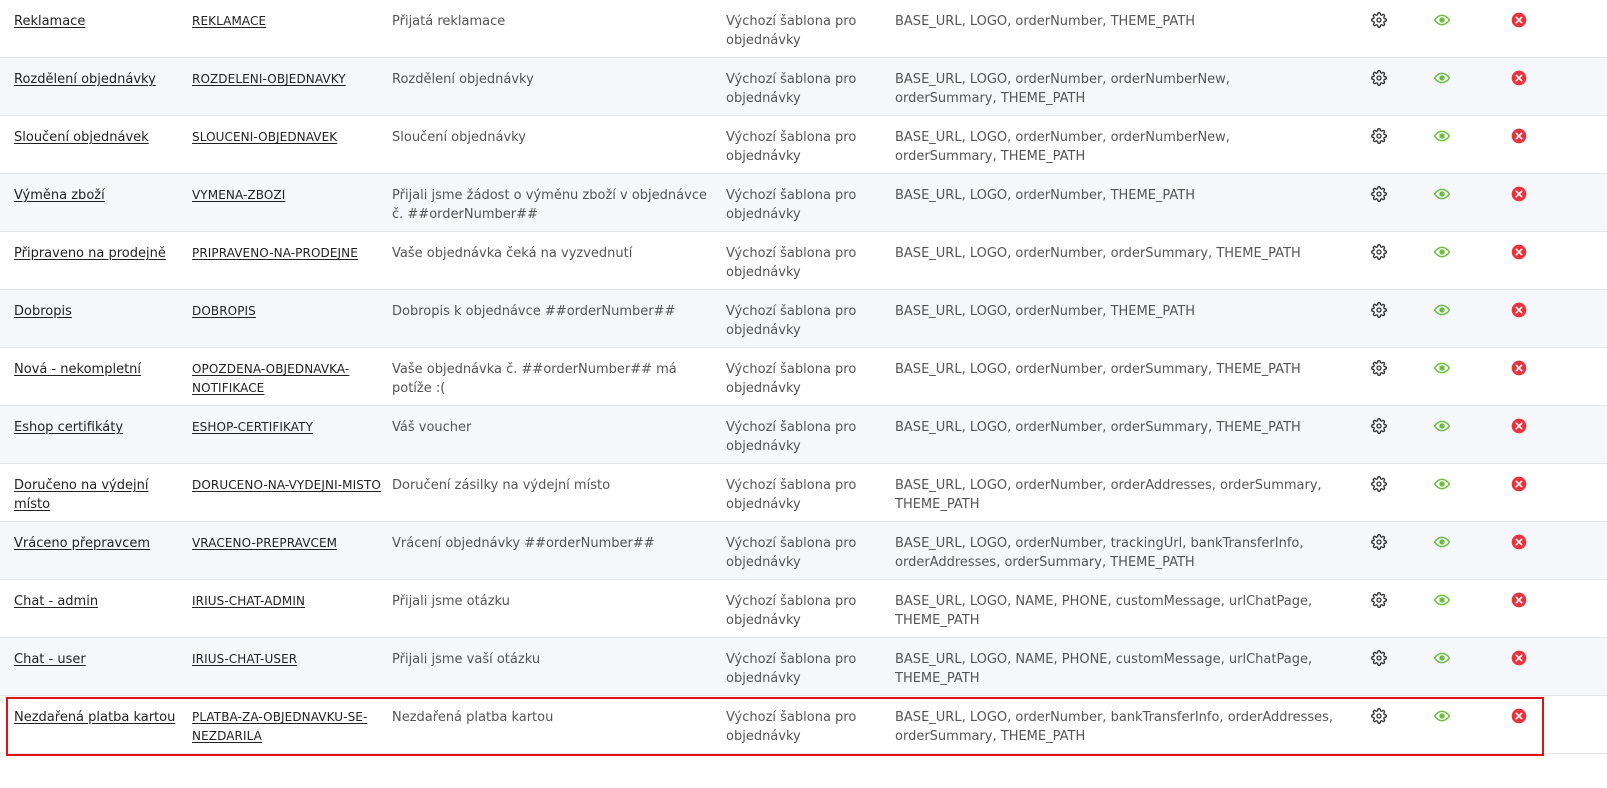  Describe the element at coordinates (275, 253) in the screenshot. I see `template-code-link: PRIPRAVENO-NA-PRODEJNE` at that location.